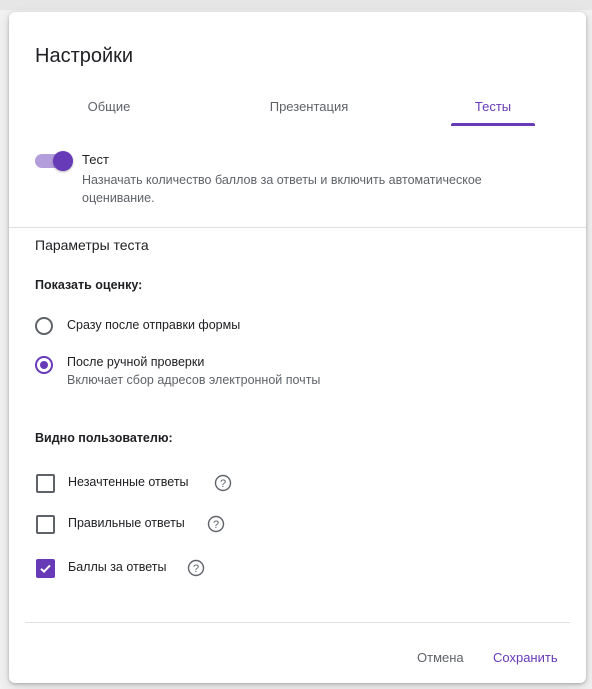 This screenshot has height=689, width=592. Describe the element at coordinates (297, 227) in the screenshot. I see `divider` at that location.